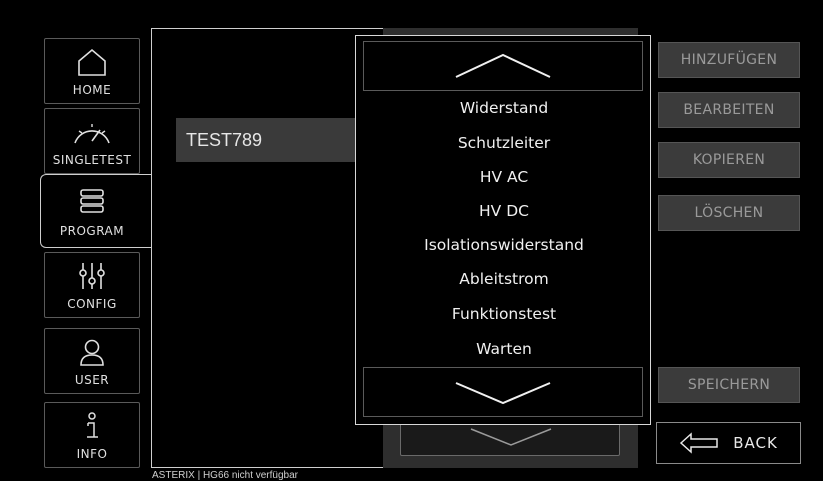 Image resolution: width=823 pixels, height=481 pixels. What do you see at coordinates (92, 380) in the screenshot?
I see `nav-user-label: USER` at bounding box center [92, 380].